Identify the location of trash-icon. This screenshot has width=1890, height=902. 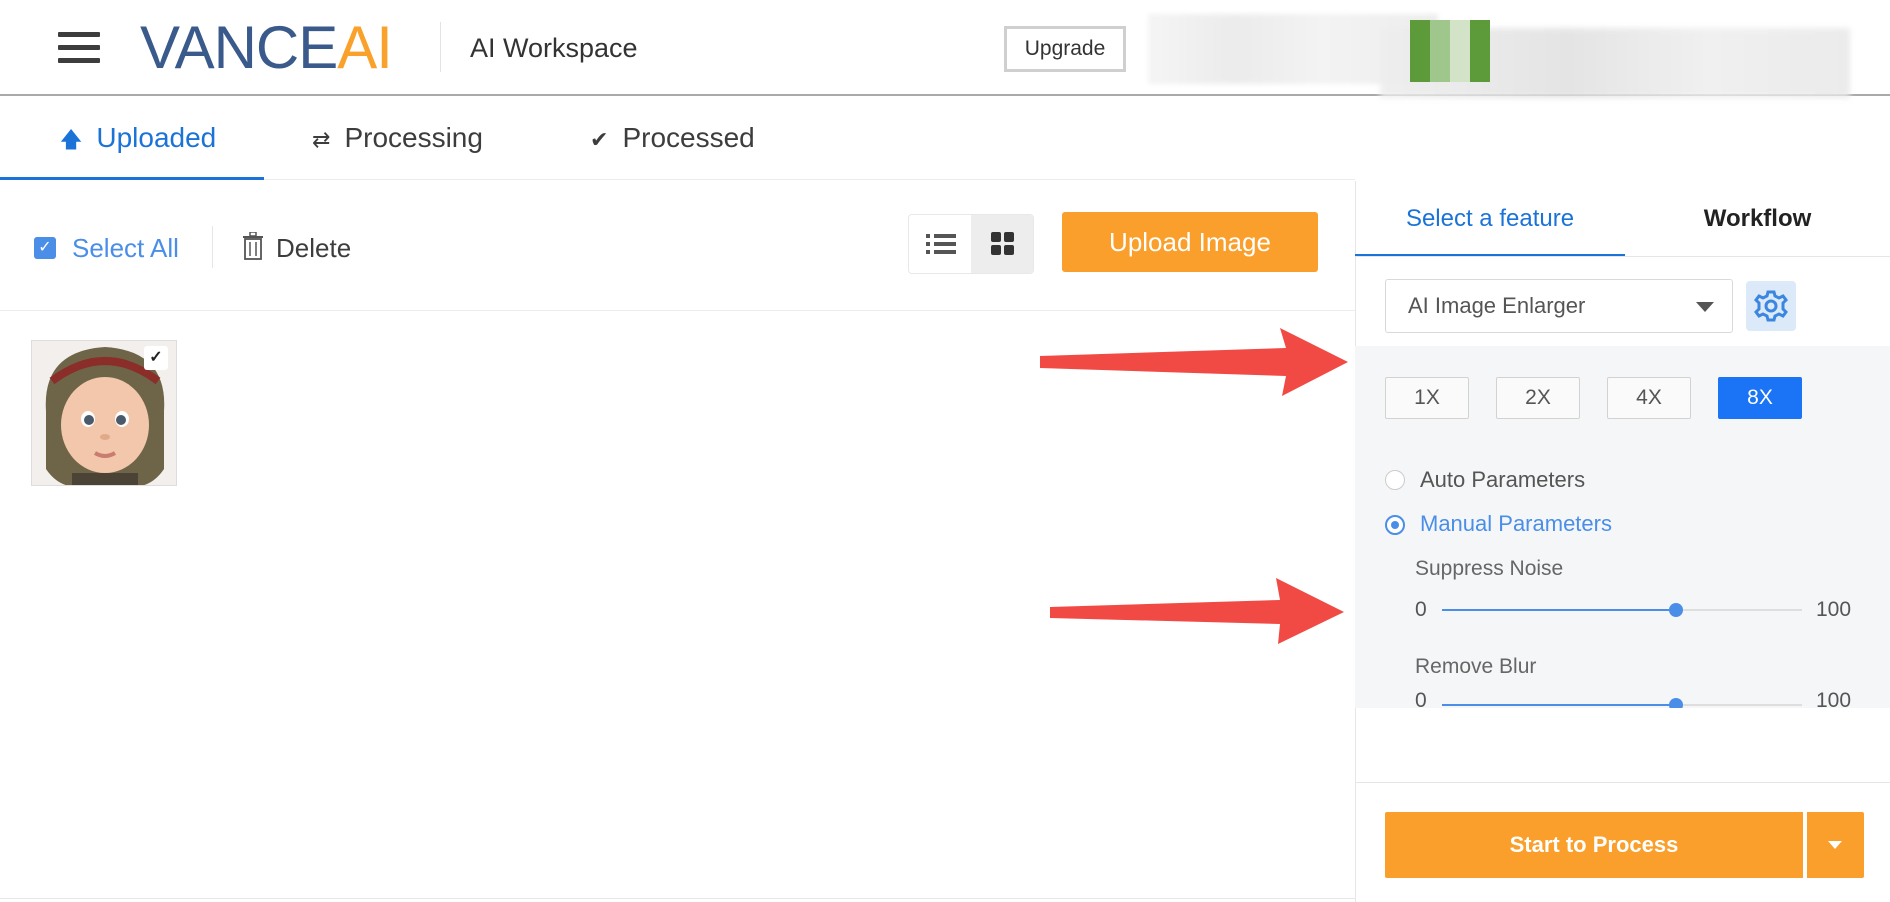
(253, 246).